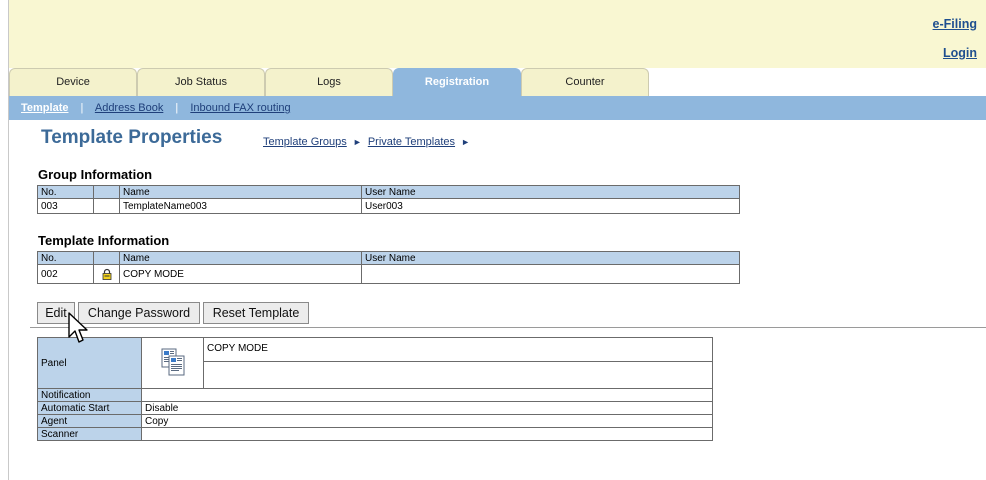  Describe the element at coordinates (458, 375) in the screenshot. I see `panel-description` at that location.